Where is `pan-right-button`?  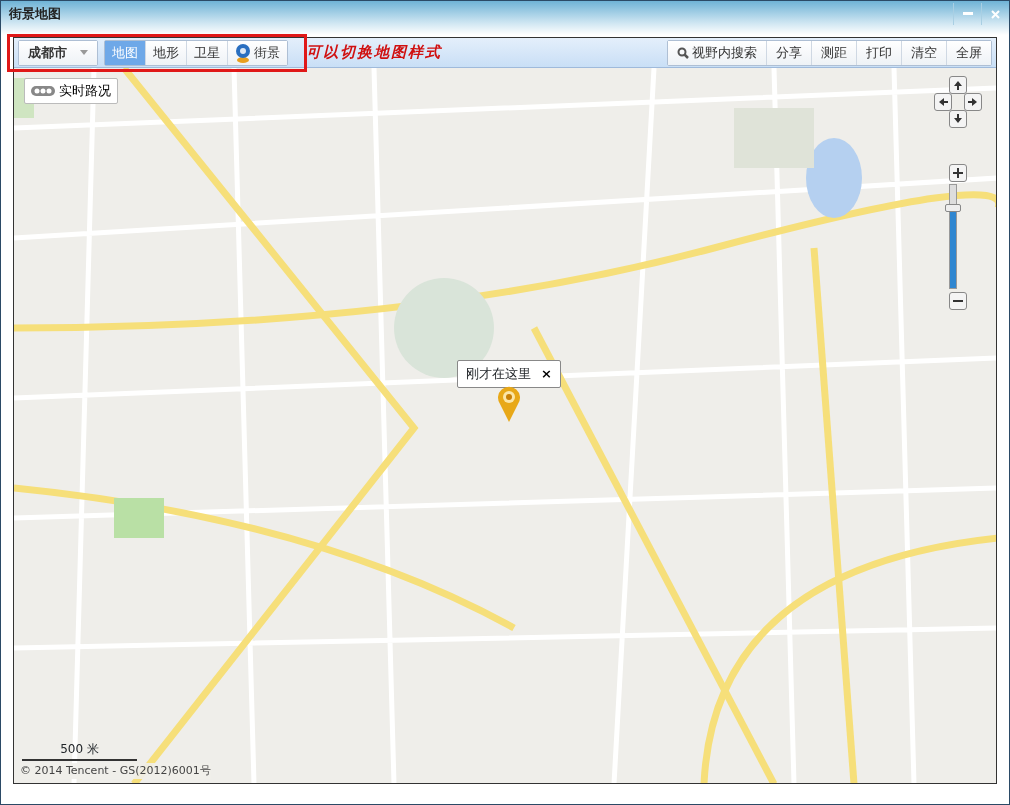 pan-right-button is located at coordinates (973, 102).